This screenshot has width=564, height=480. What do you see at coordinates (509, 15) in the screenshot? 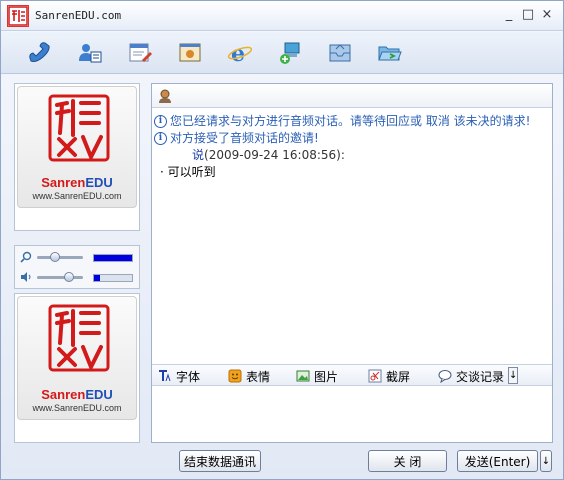
I see `minimize-button: _` at bounding box center [509, 15].